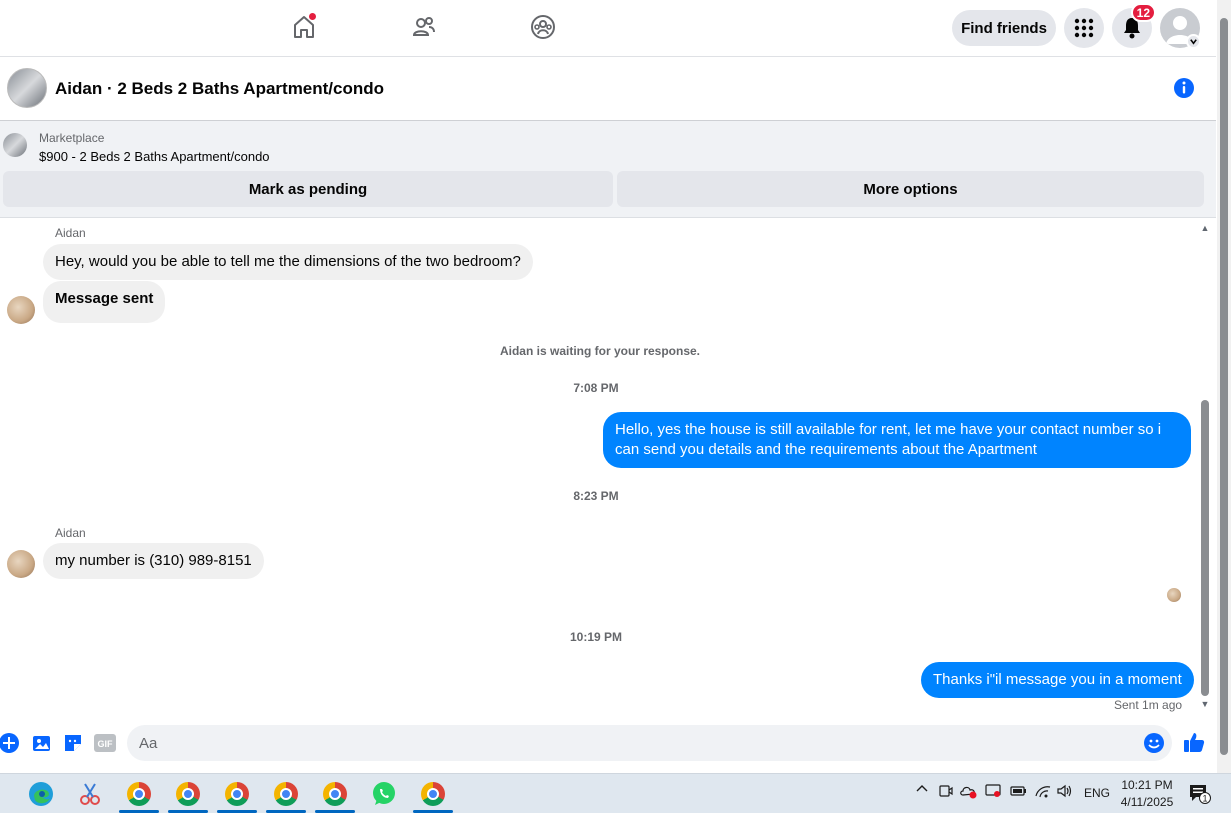  I want to click on marketplace-thumbnail, so click(15, 145).